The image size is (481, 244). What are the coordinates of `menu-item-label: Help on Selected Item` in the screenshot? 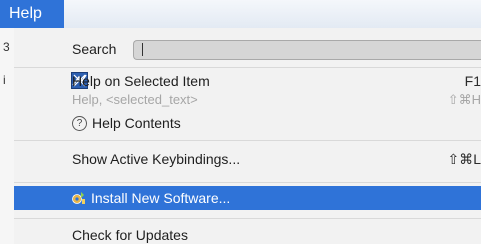 It's located at (141, 81).